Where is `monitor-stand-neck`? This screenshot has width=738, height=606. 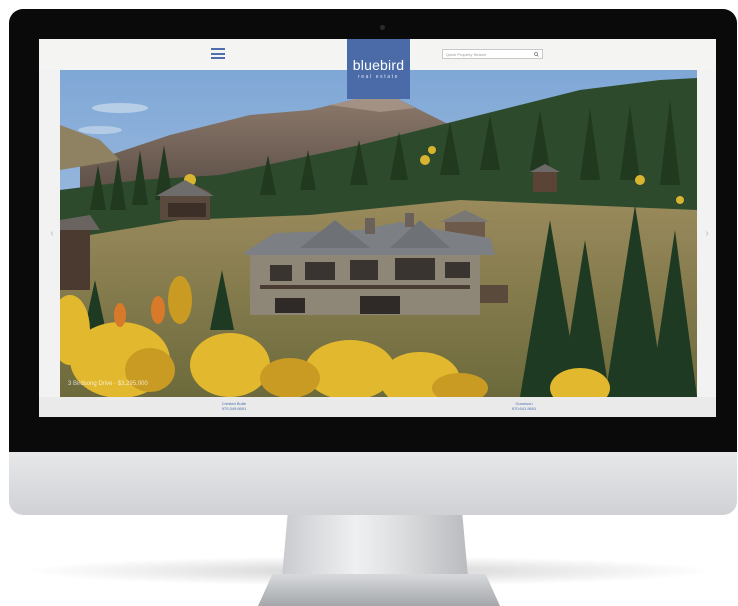 monitor-stand-neck is located at coordinates (375, 546).